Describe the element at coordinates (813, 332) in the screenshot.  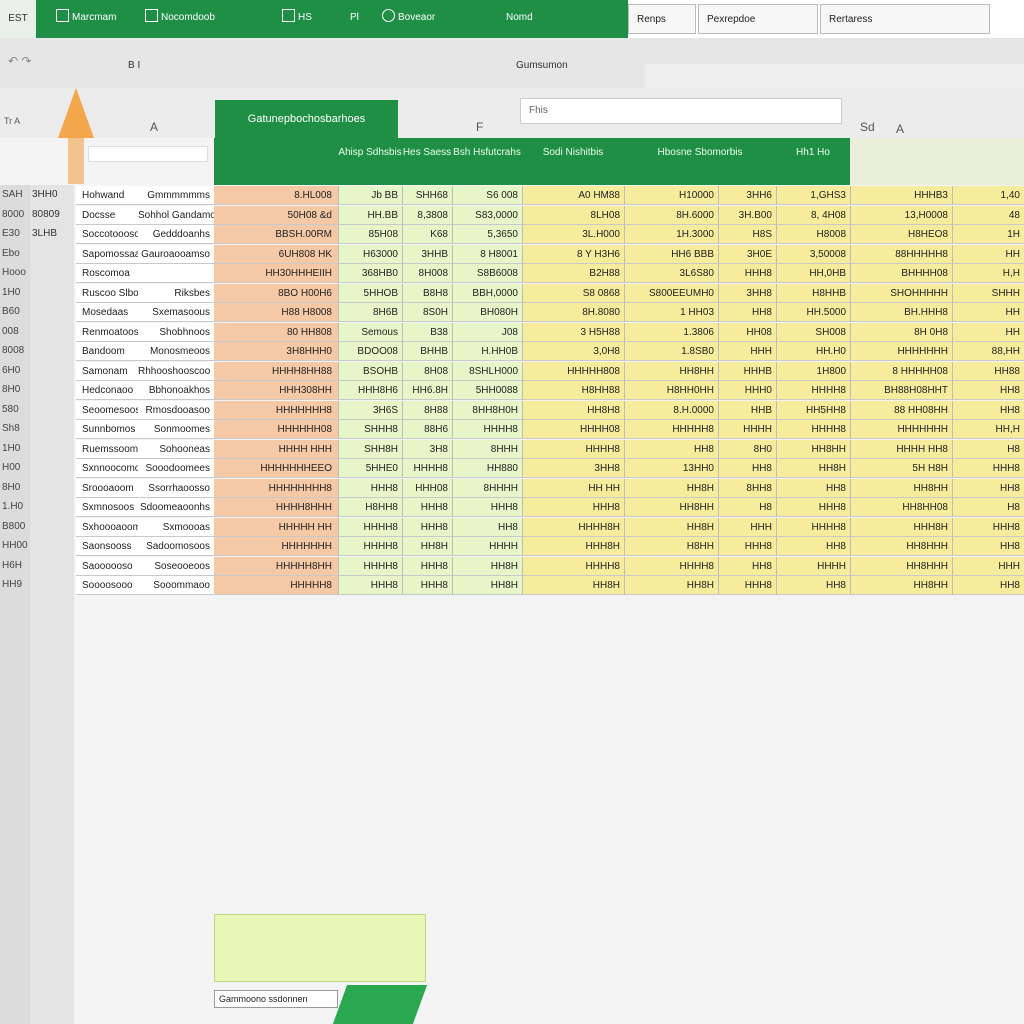
I see `table-cell: SH008` at that location.